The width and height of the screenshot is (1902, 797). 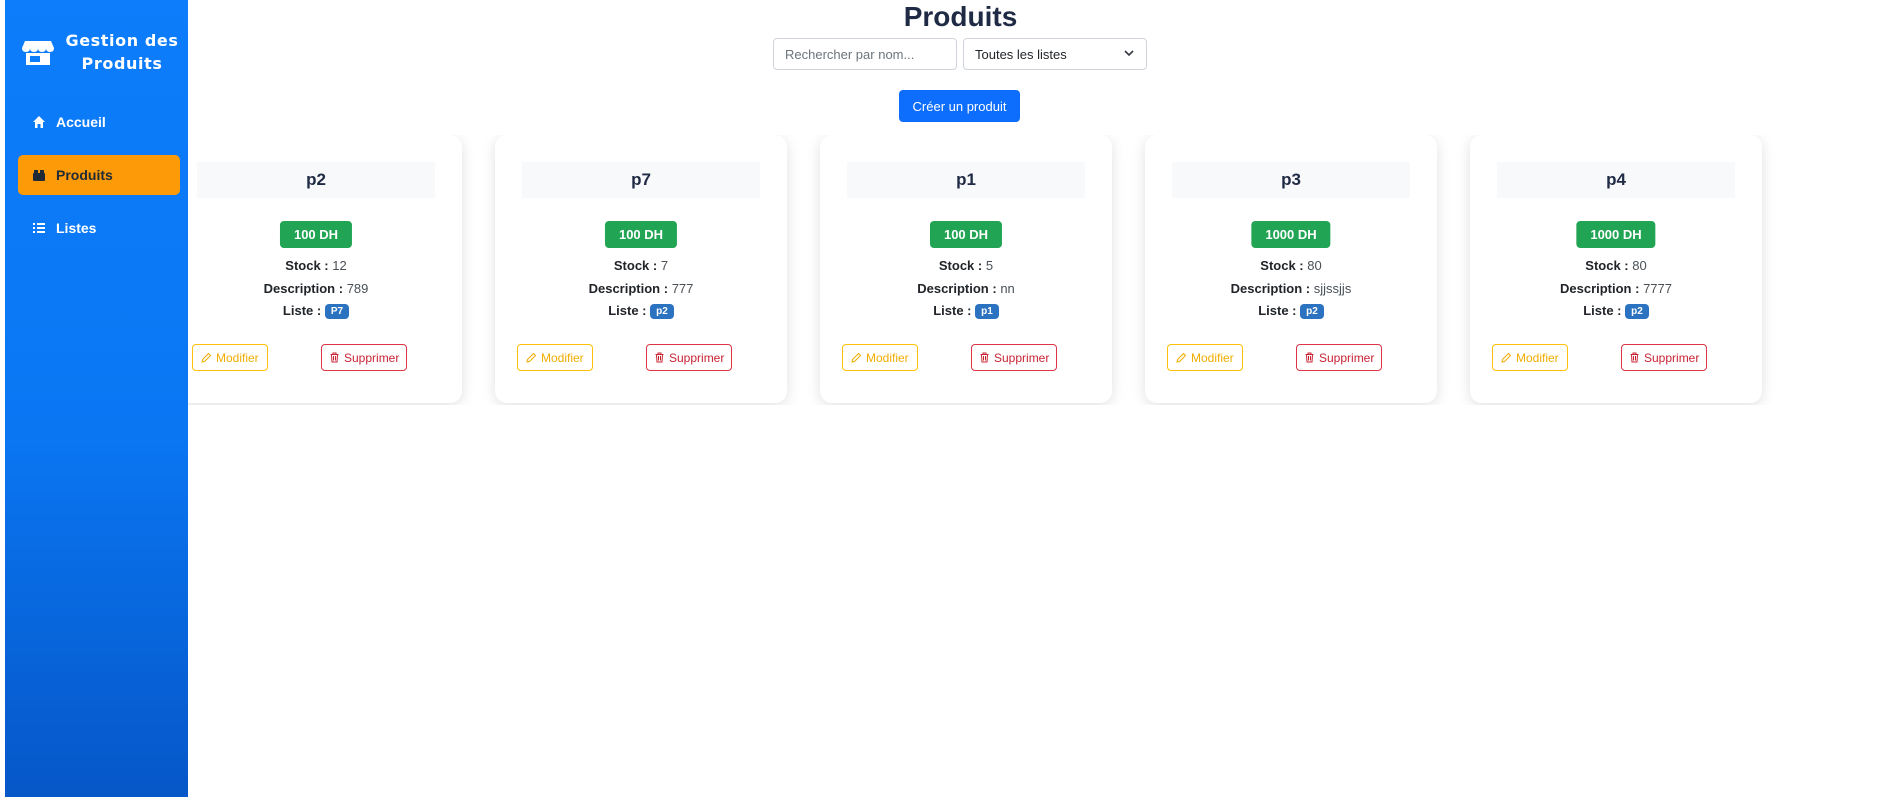 What do you see at coordinates (84, 175) in the screenshot?
I see `sidebar-item-label: Produits` at bounding box center [84, 175].